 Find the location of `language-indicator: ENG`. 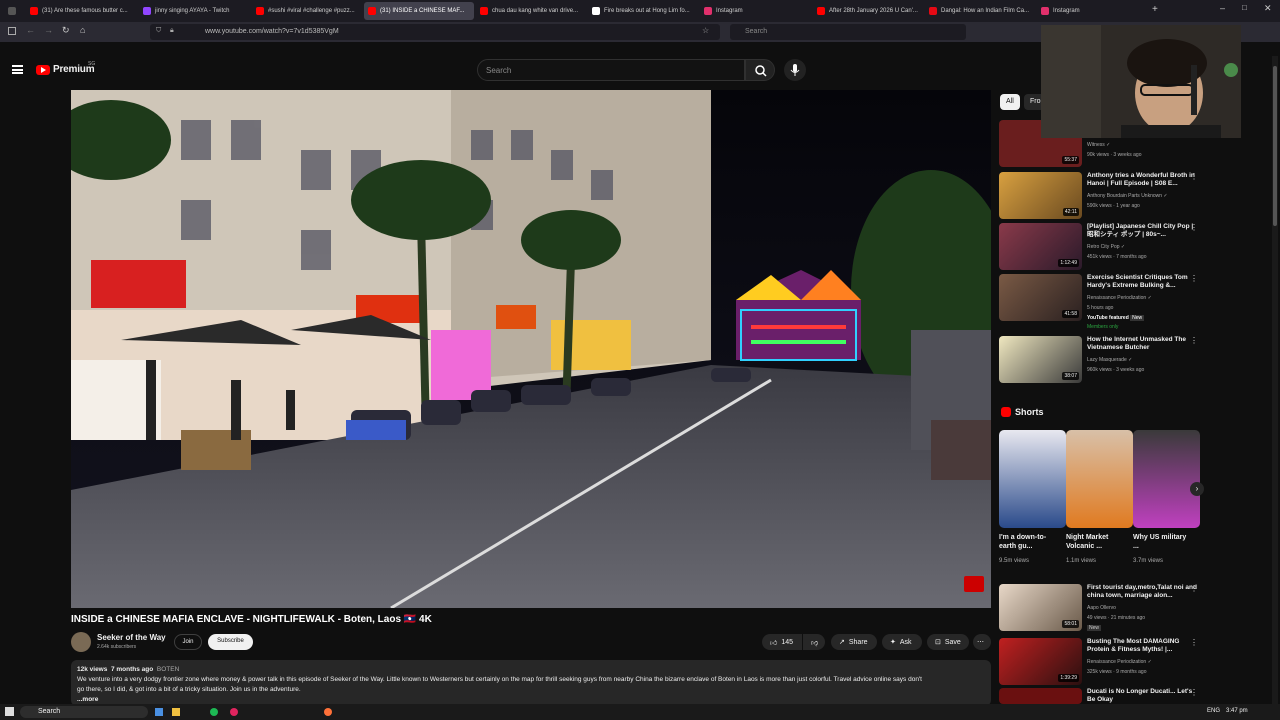

language-indicator: ENG is located at coordinates (1213, 711).